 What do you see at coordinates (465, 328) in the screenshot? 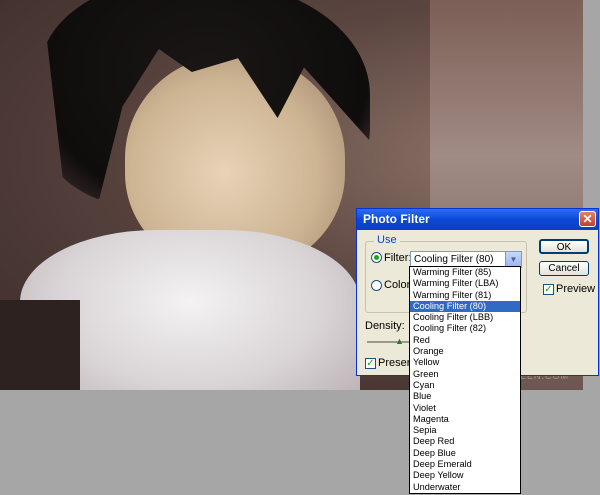
I see `dropdown-item: Cooling Filter (82)` at bounding box center [465, 328].